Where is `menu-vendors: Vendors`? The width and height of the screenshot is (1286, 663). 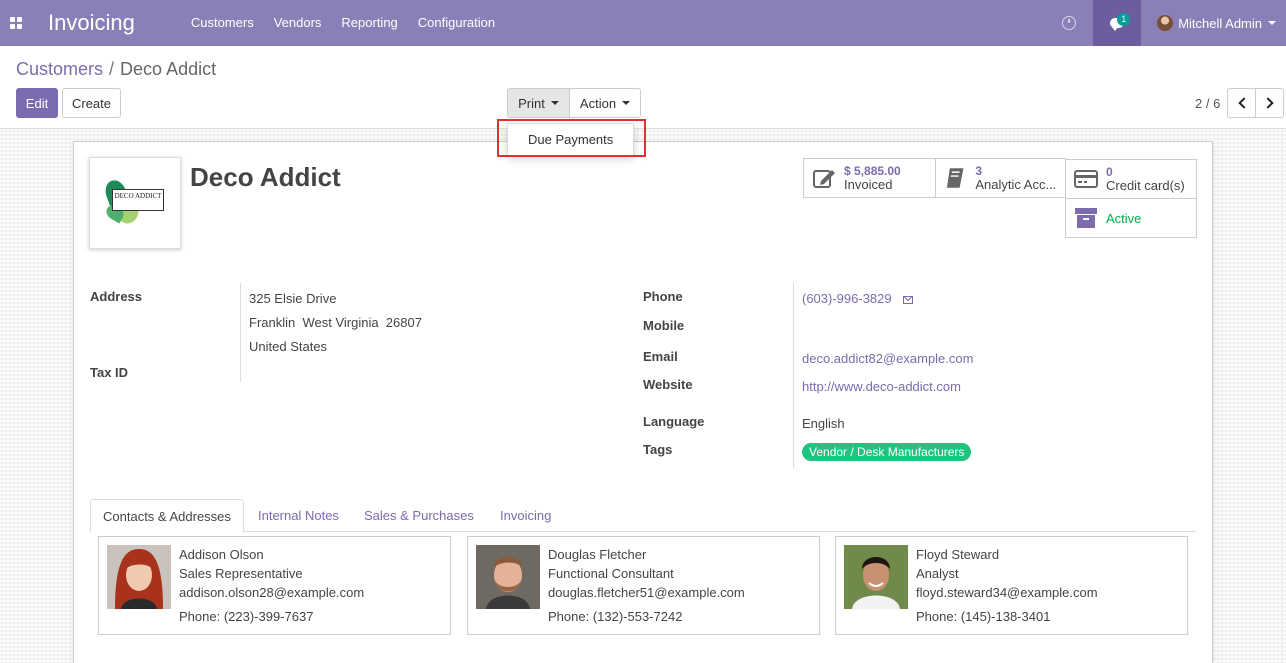 menu-vendors: Vendors is located at coordinates (298, 23).